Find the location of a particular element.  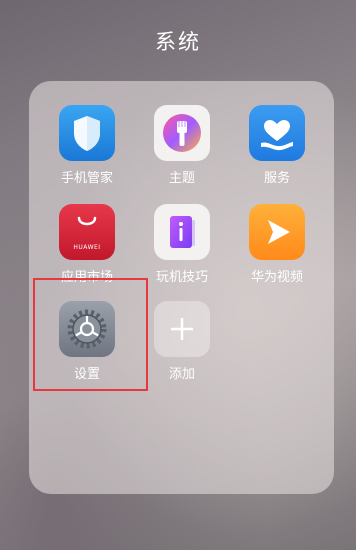

app-huawei-video: 华为视频 is located at coordinates (277, 244).